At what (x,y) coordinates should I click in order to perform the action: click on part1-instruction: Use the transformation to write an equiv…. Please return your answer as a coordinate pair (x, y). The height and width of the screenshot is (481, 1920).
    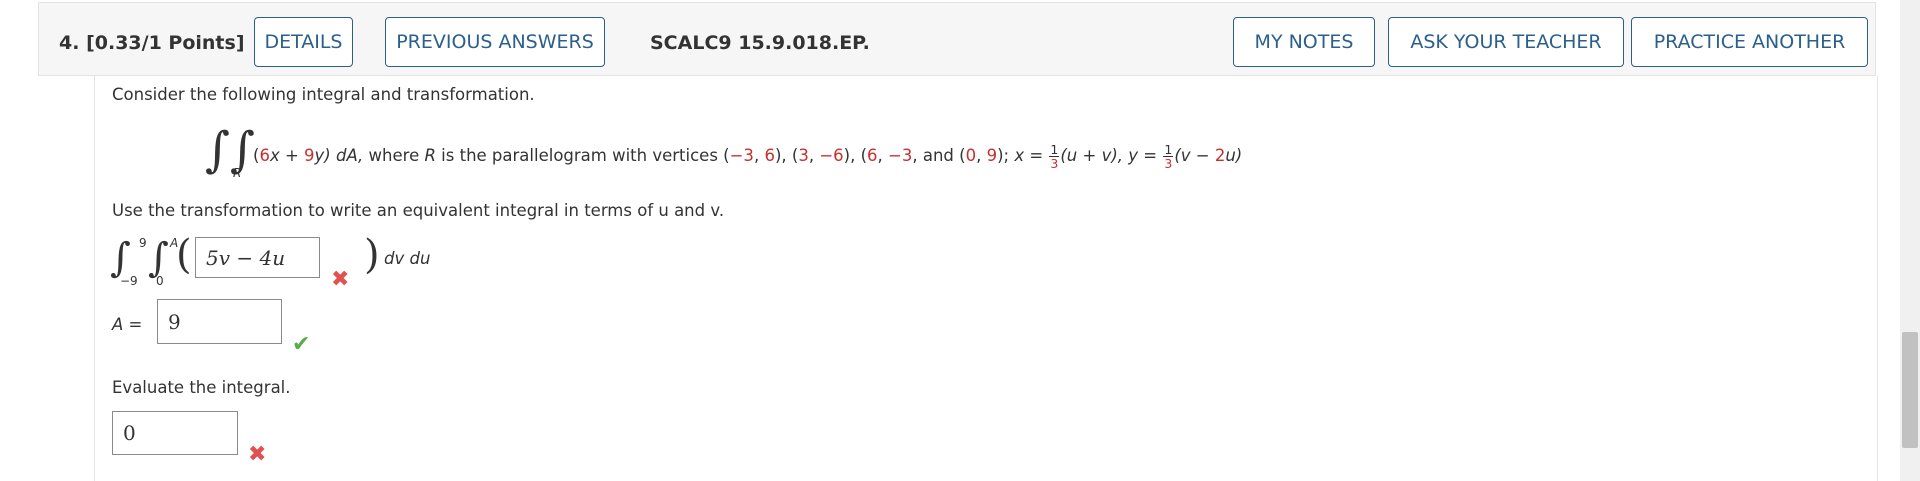
    Looking at the image, I should click on (418, 210).